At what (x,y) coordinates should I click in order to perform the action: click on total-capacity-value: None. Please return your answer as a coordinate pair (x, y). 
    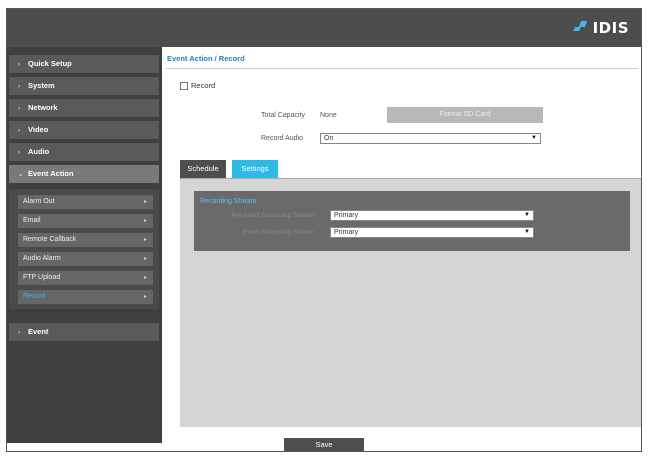
    Looking at the image, I should click on (328, 115).